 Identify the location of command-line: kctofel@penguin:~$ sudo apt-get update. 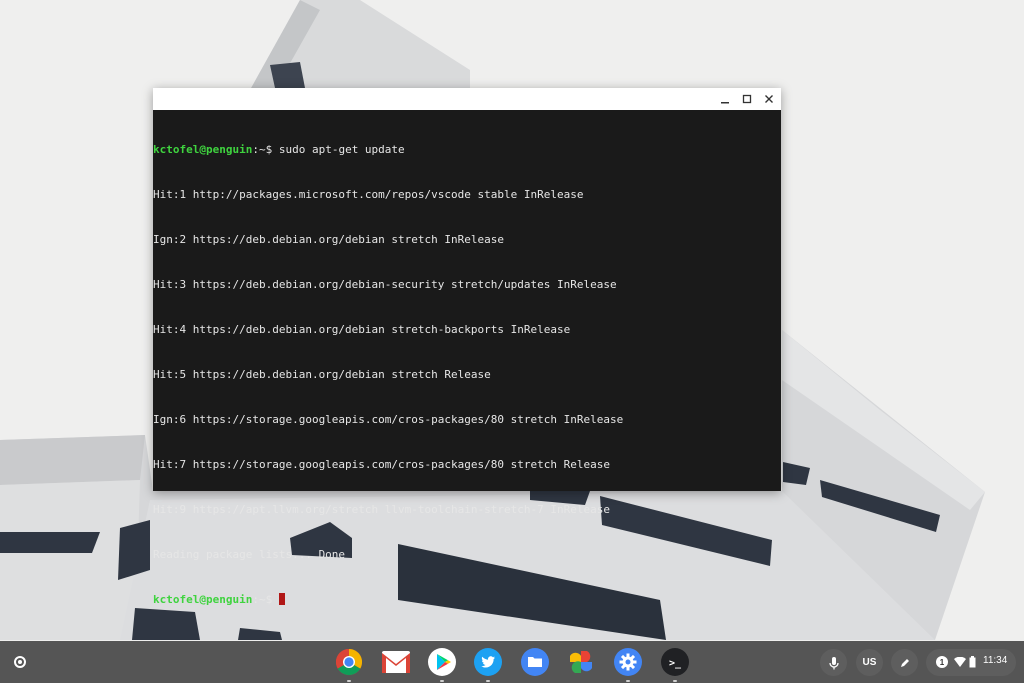
(467, 149).